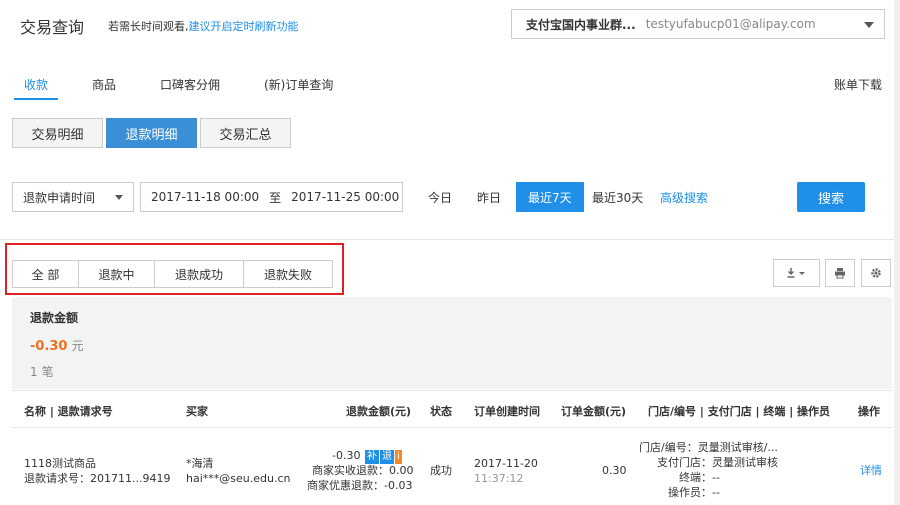  What do you see at coordinates (550, 197) in the screenshot?
I see `quick-last7-button: 最近7天` at bounding box center [550, 197].